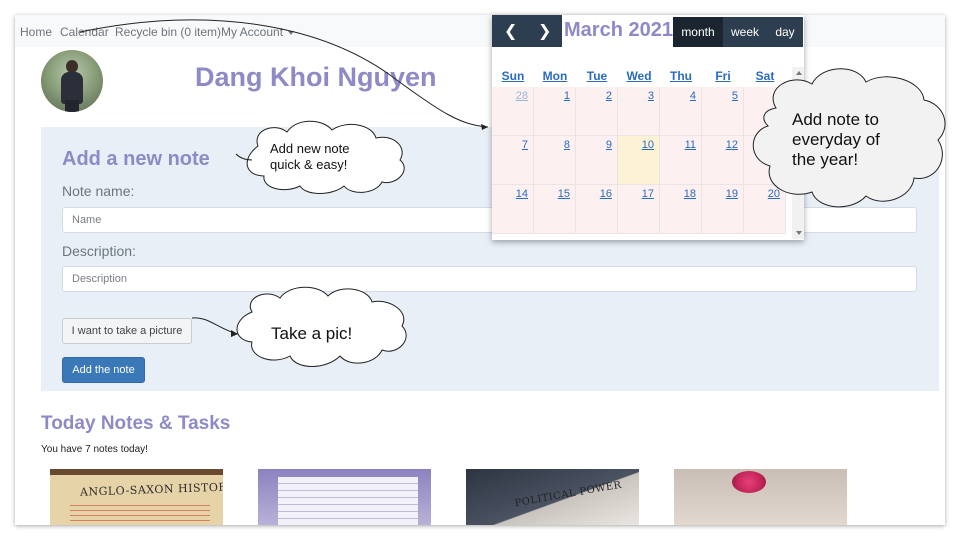  Describe the element at coordinates (639, 160) in the screenshot. I see `calendar-day-cell: 10` at that location.